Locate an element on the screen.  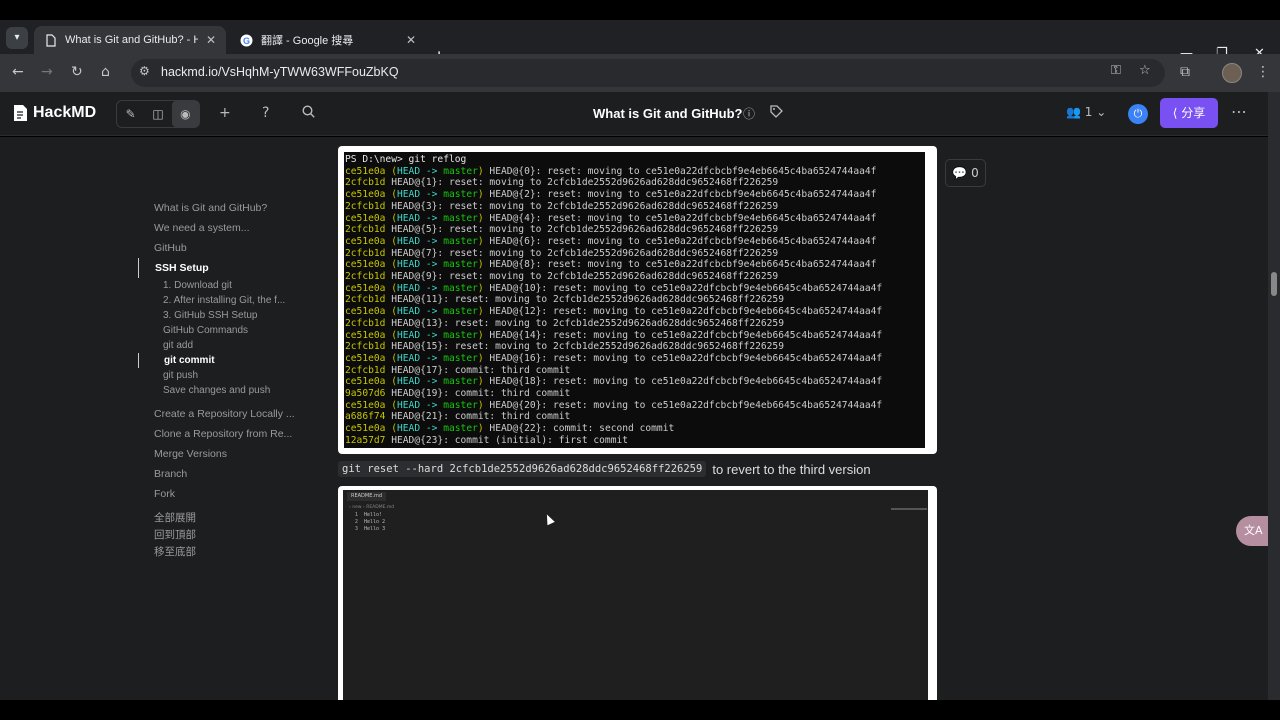
logo-text: HackMD is located at coordinates (65, 112).